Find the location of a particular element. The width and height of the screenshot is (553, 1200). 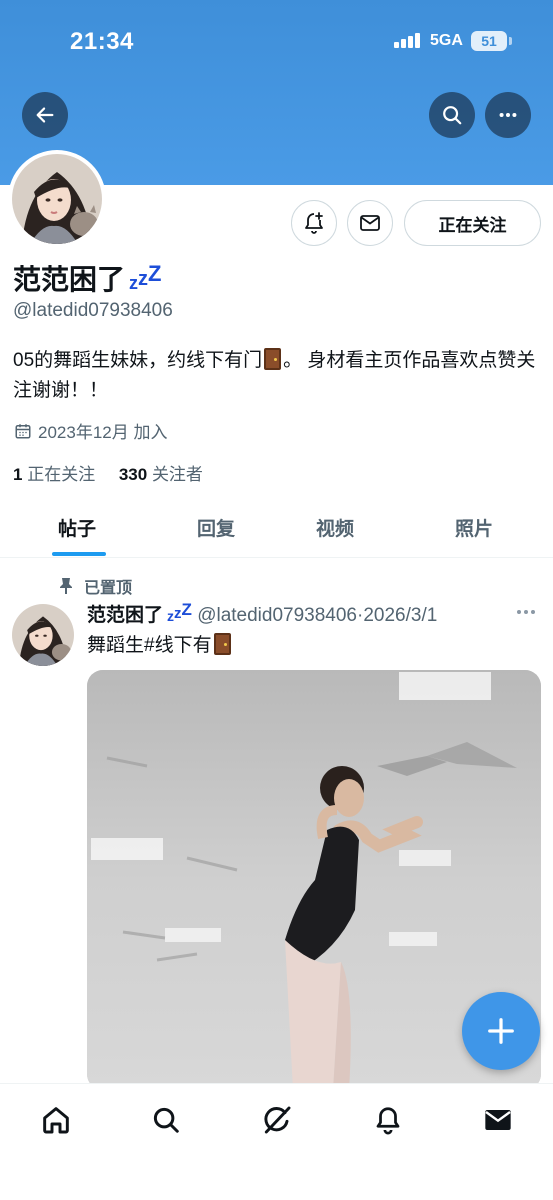

arrow-left-icon is located at coordinates (45, 115).